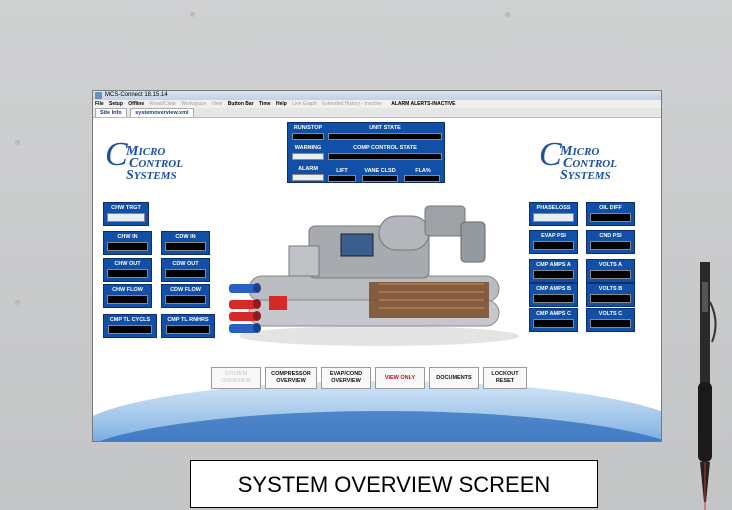 This screenshot has height=510, width=732. What do you see at coordinates (126, 217) in the screenshot?
I see `chw-trgt-value` at bounding box center [126, 217].